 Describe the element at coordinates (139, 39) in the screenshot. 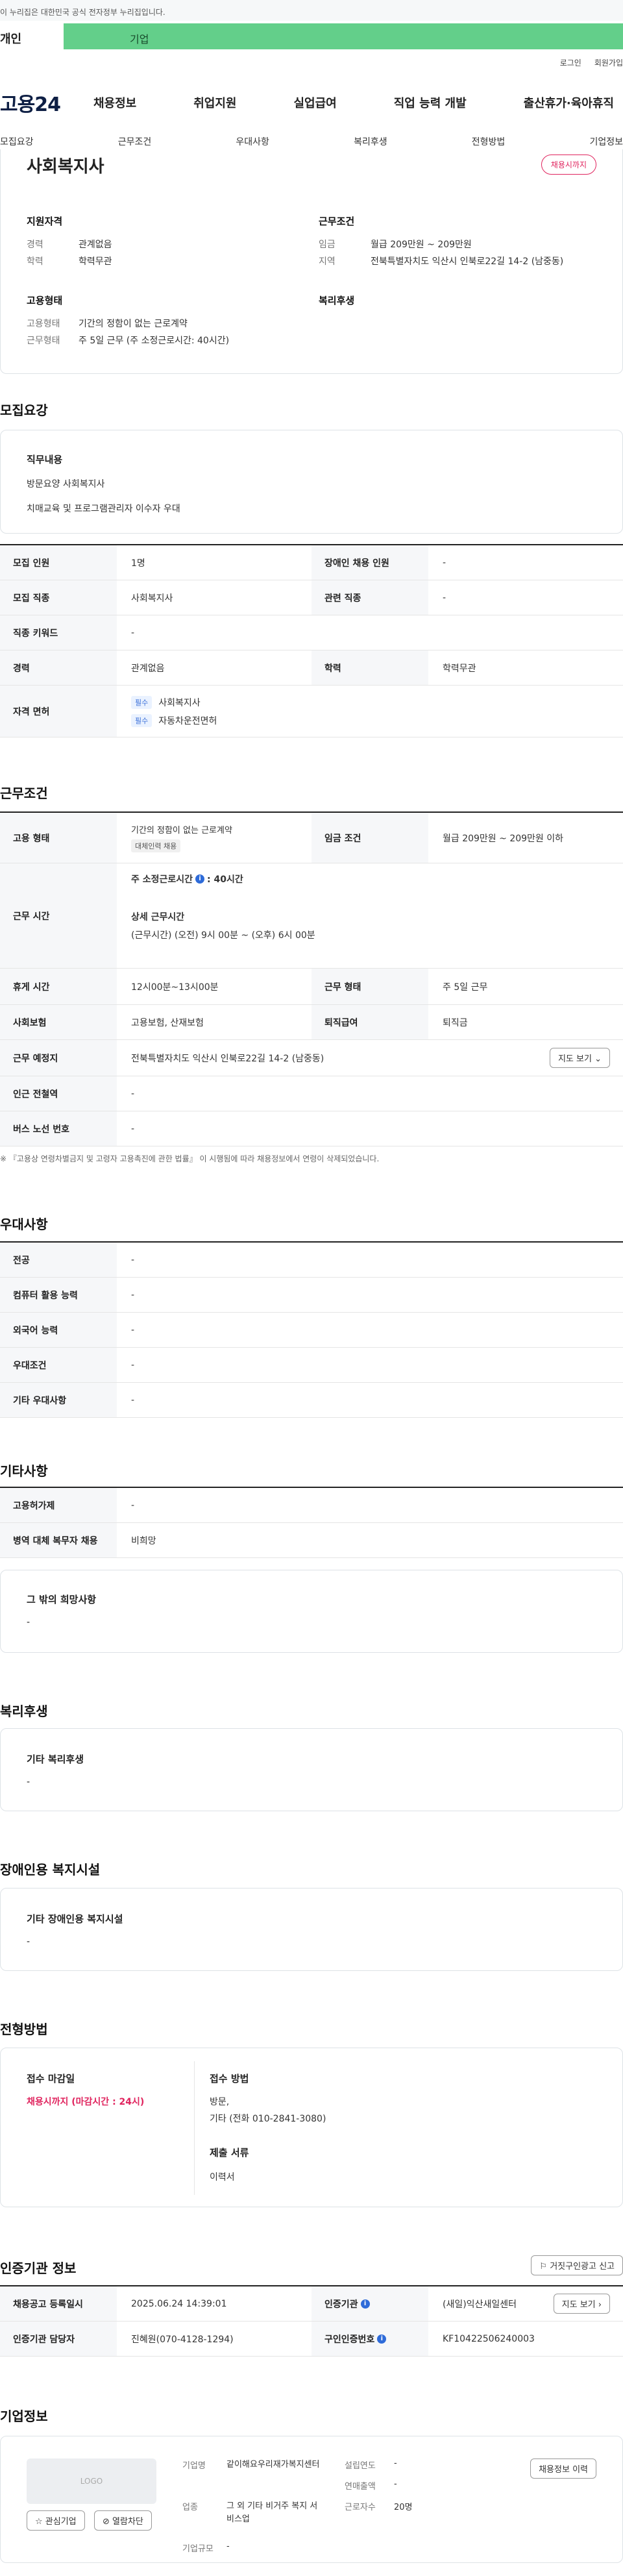

I see `toggle-business-label: 기업` at that location.